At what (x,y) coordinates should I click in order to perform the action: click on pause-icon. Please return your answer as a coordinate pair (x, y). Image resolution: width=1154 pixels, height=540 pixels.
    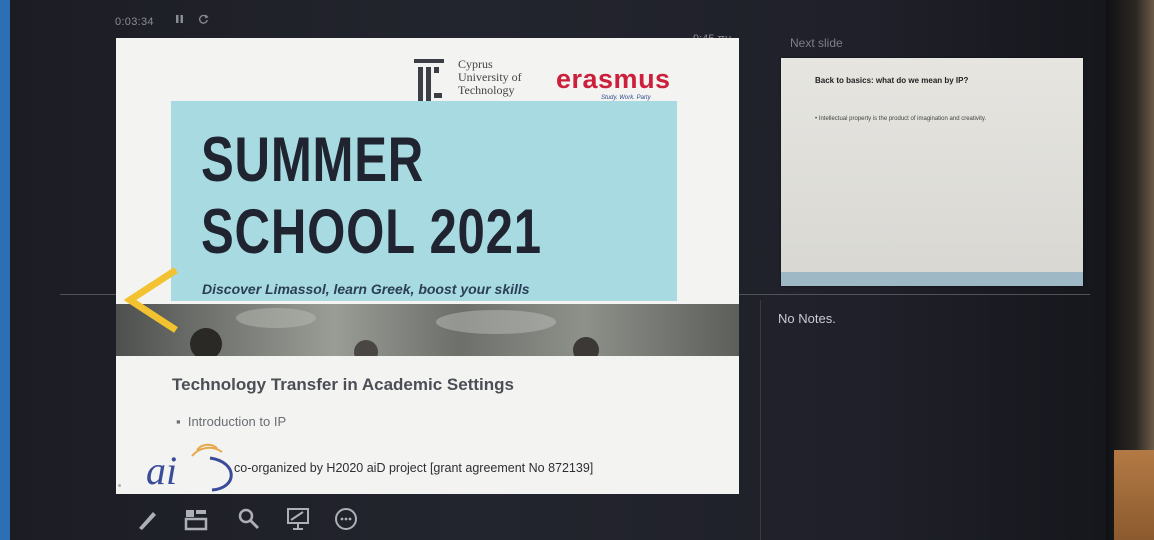
    Looking at the image, I should click on (179, 20).